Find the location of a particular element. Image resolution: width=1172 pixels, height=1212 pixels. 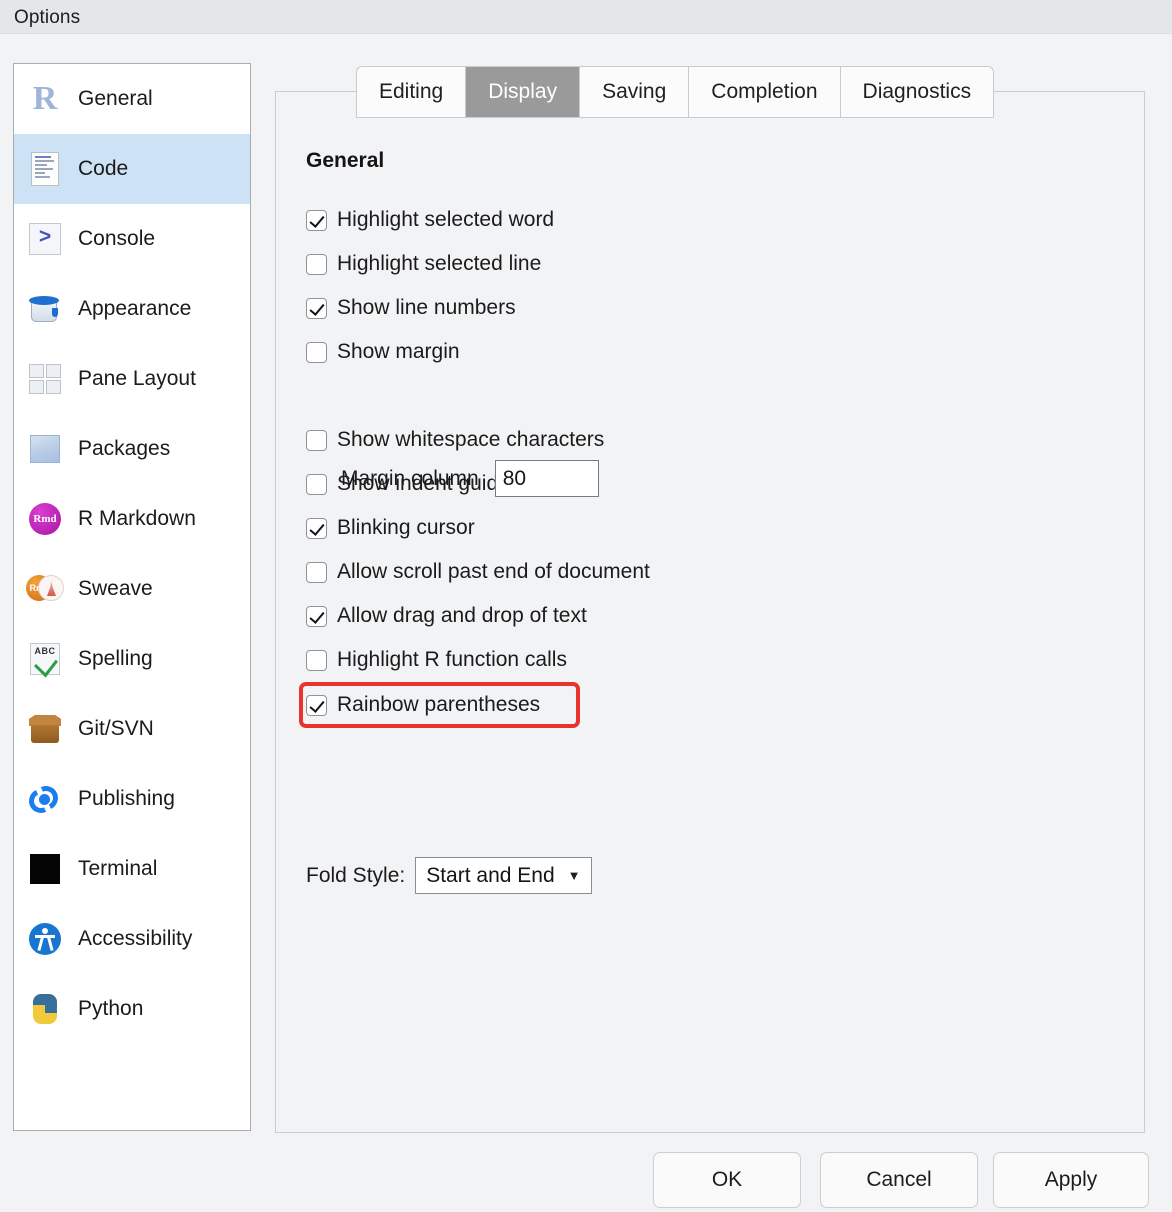

sweave-pdf-icon: Rnw is located at coordinates (45, 589).